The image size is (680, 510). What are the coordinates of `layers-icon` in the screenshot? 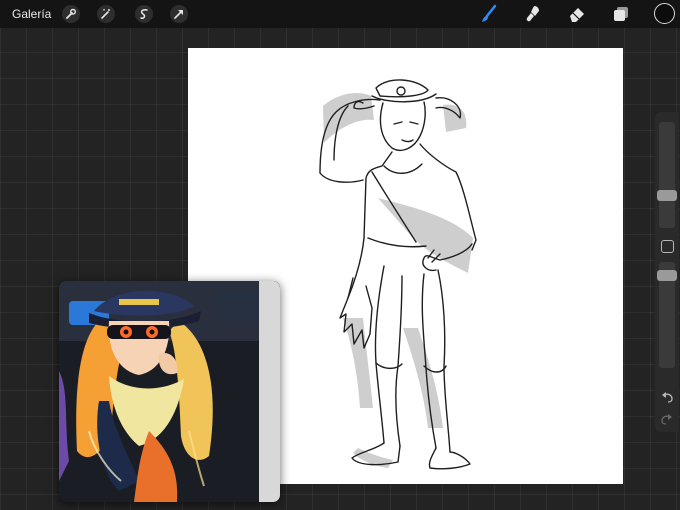 It's located at (621, 14).